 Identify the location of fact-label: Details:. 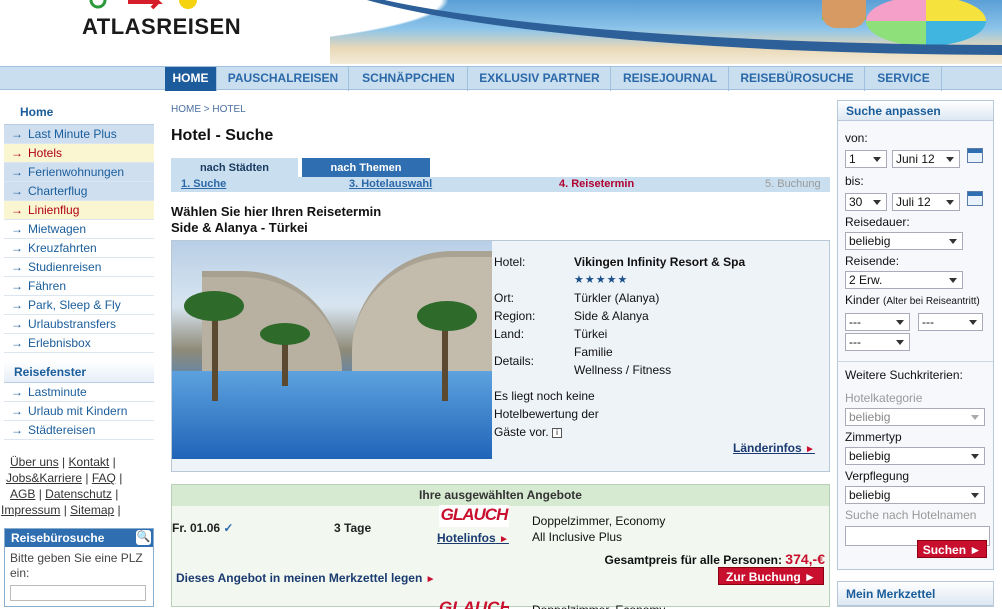
(514, 361).